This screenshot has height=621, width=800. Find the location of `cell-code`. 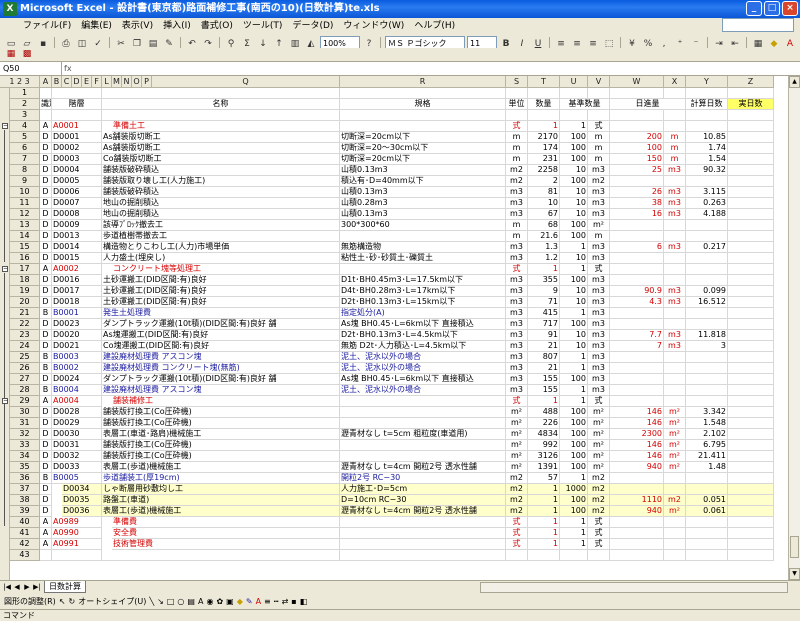

cell-code is located at coordinates (77, 115).